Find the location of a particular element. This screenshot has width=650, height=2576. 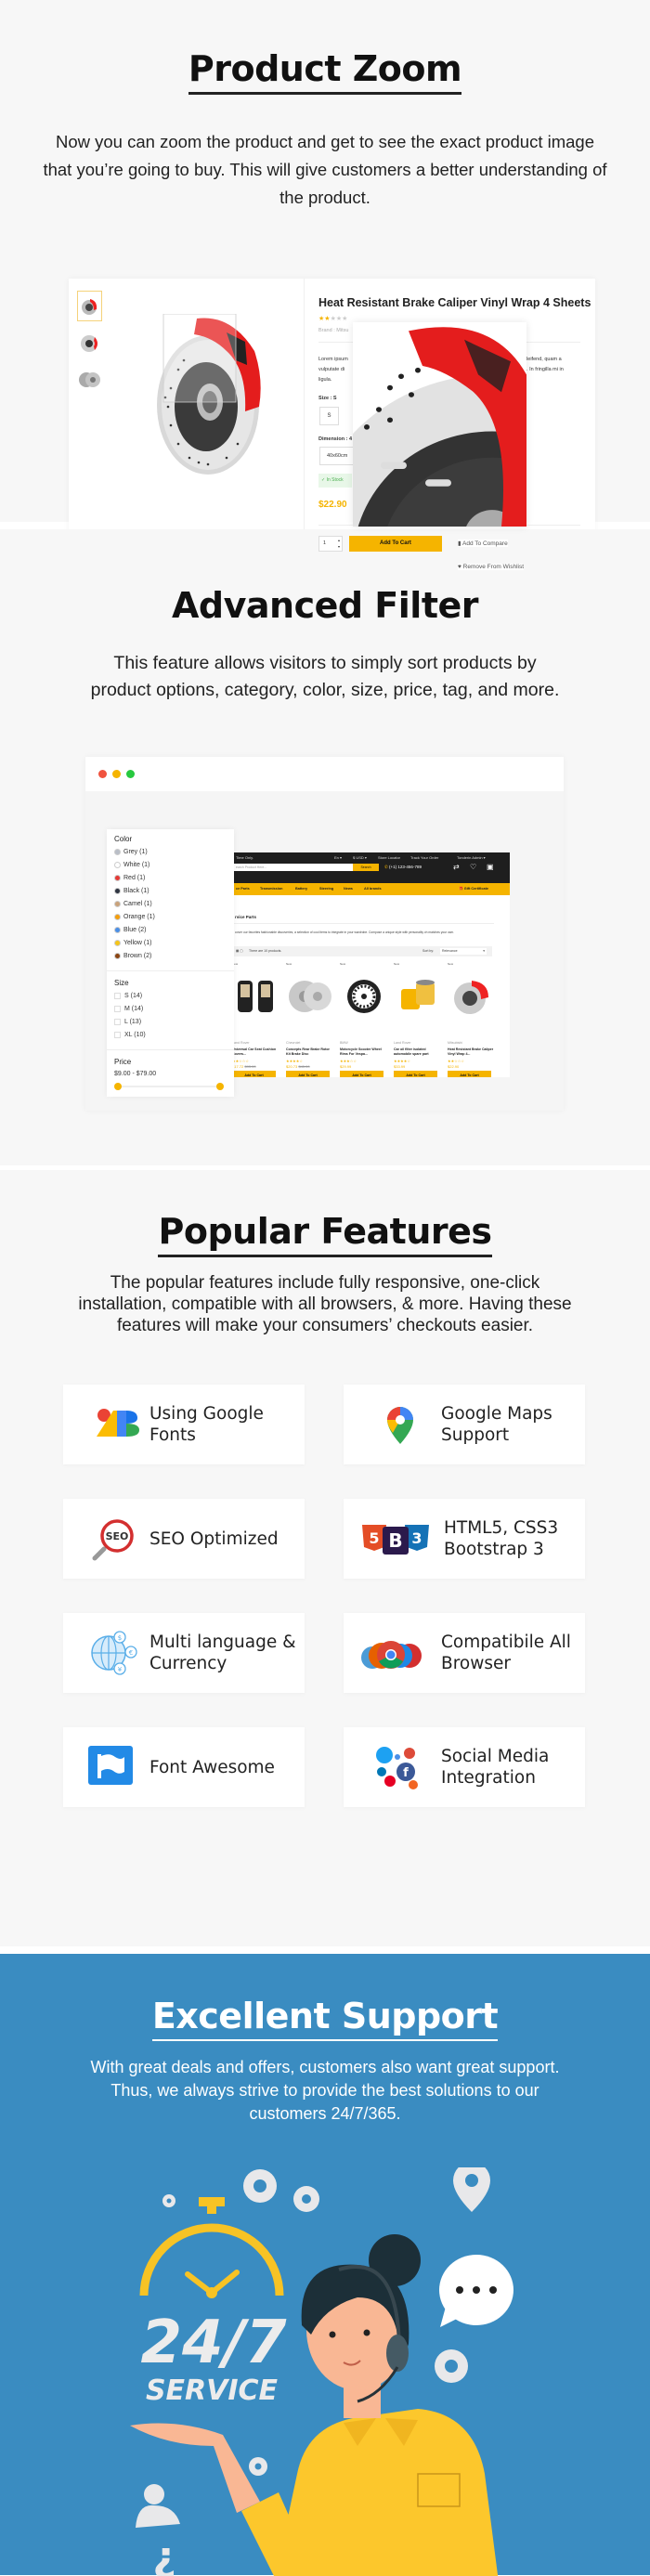

price-range-slider is located at coordinates (170, 1087).